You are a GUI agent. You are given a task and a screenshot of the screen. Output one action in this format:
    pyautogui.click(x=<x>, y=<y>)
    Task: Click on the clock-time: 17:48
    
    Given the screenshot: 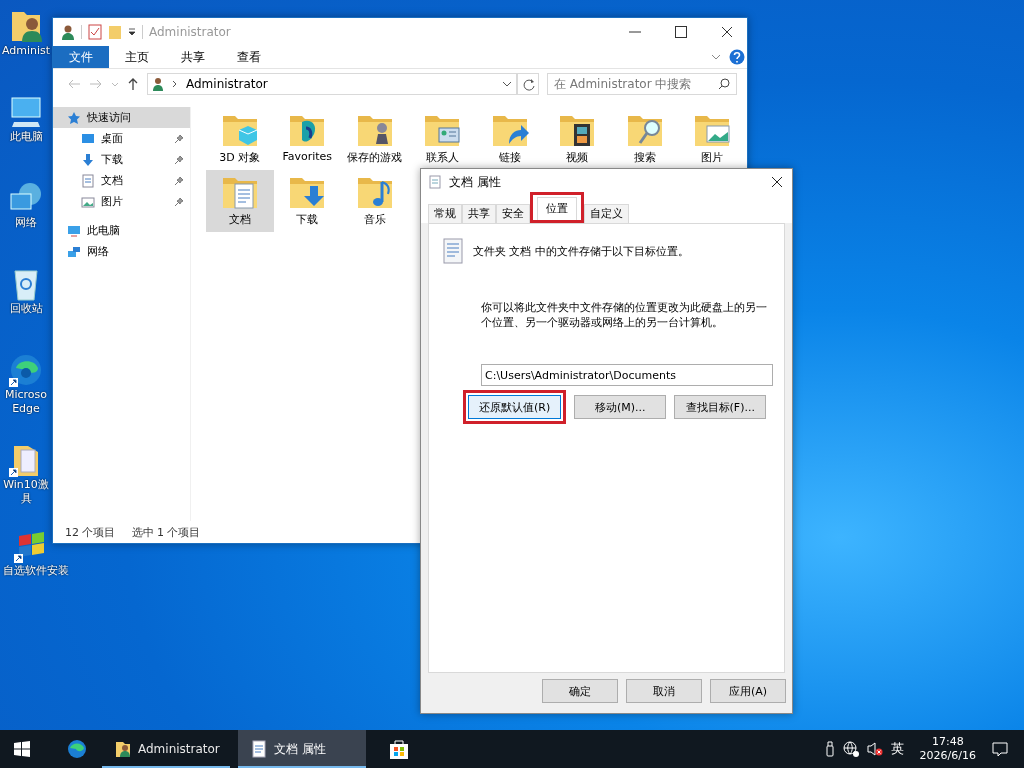 What is the action you would take?
    pyautogui.click(x=947, y=742)
    